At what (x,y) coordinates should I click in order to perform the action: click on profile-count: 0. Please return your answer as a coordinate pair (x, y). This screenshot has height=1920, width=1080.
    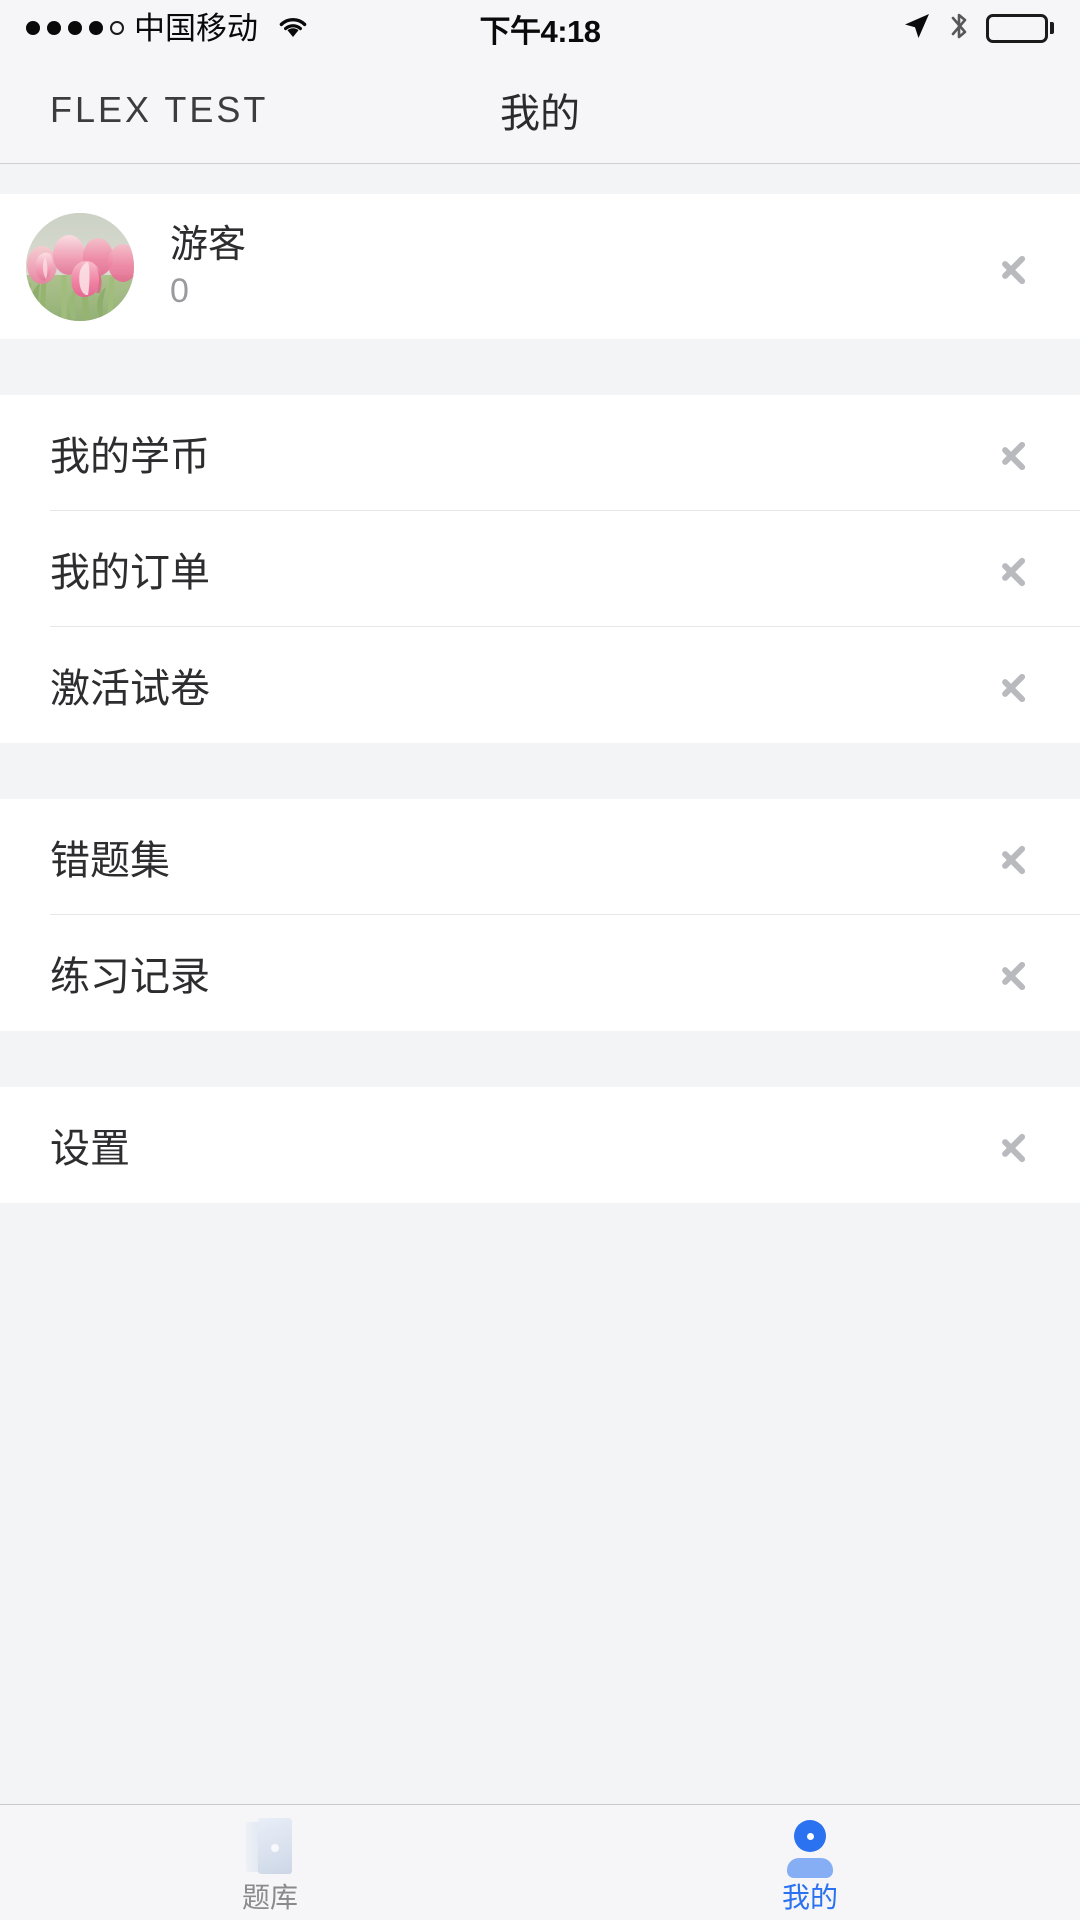
    Looking at the image, I should click on (179, 290).